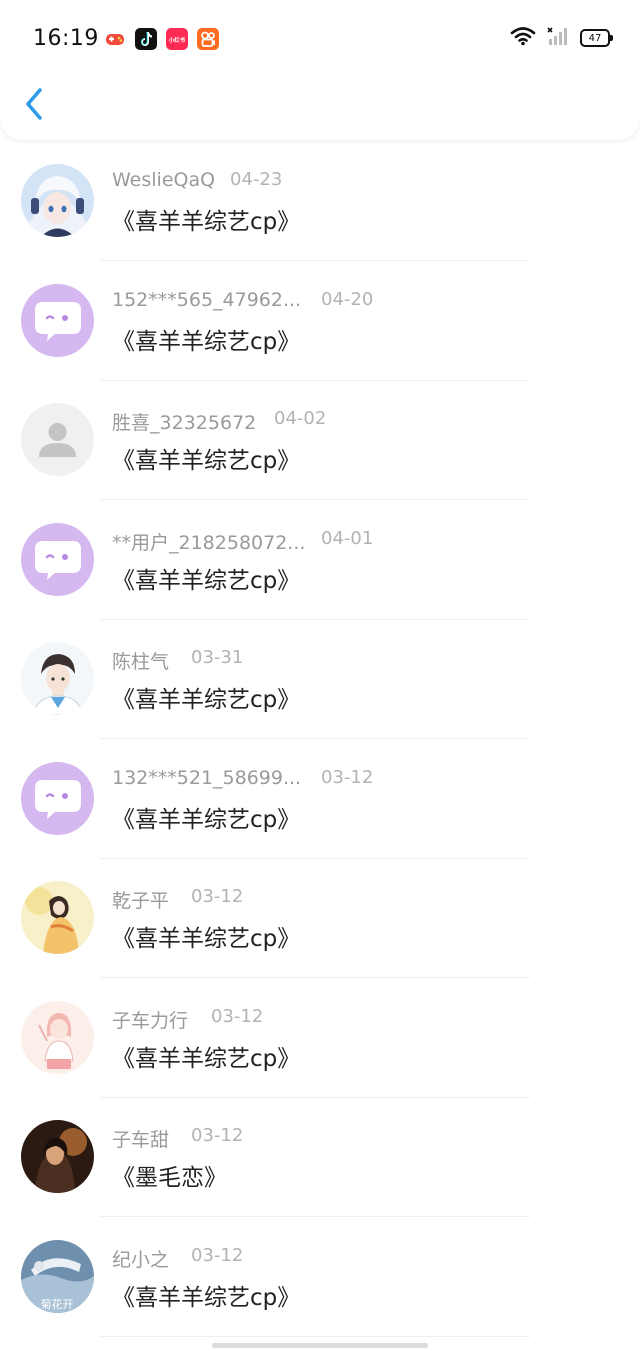 The width and height of the screenshot is (640, 1351). Describe the element at coordinates (140, 1138) in the screenshot. I see `user-name: 子车甜` at that location.